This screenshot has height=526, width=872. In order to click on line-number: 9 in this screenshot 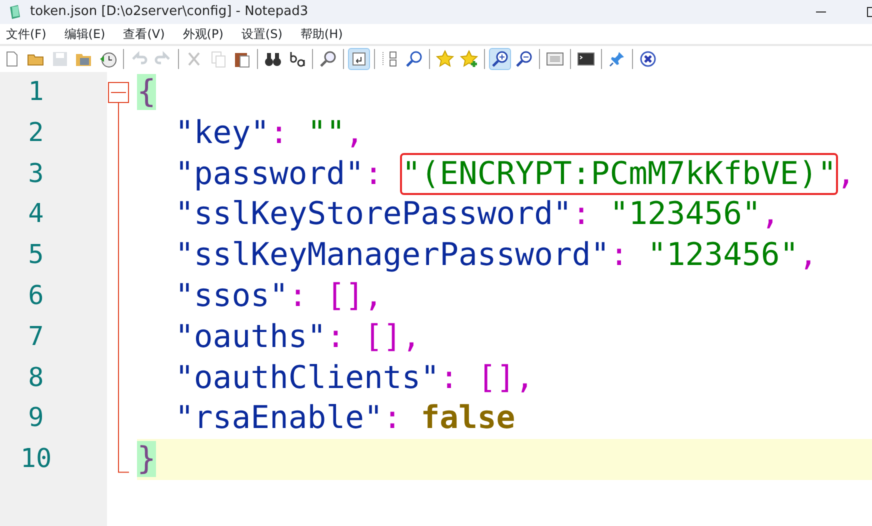, I will do `click(36, 419)`.